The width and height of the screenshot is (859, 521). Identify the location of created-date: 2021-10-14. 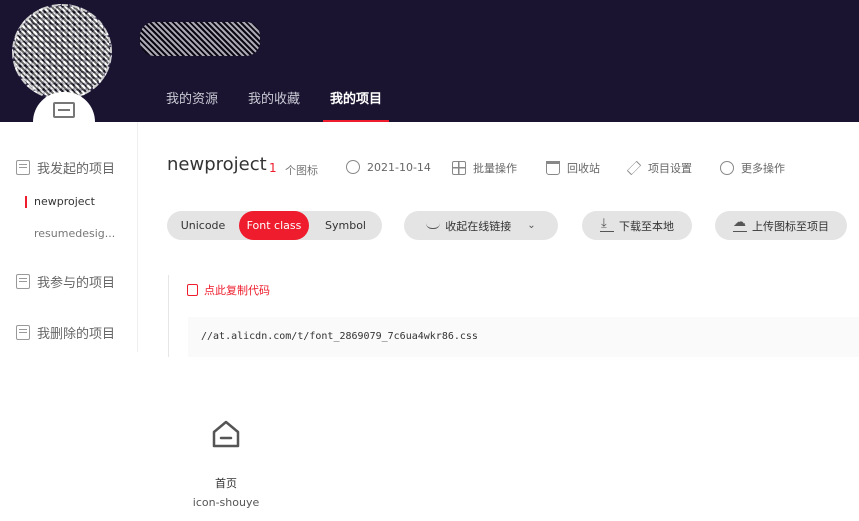
(388, 167).